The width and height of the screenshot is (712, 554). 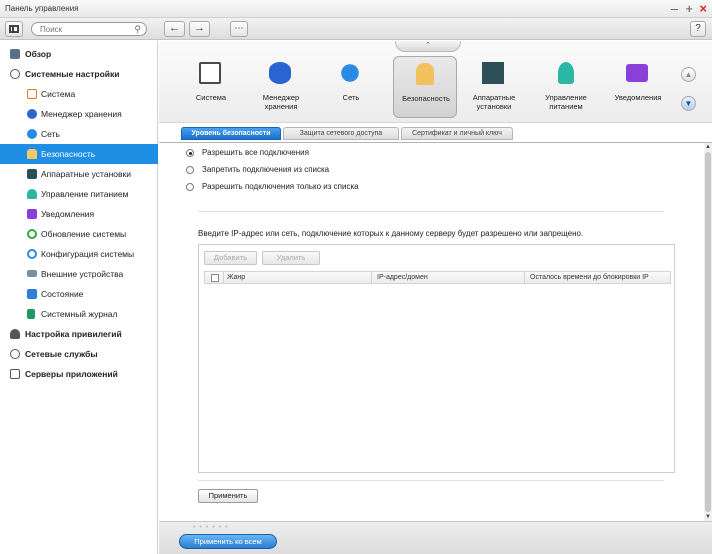 I want to click on column-header-type: Жанр, so click(x=236, y=277).